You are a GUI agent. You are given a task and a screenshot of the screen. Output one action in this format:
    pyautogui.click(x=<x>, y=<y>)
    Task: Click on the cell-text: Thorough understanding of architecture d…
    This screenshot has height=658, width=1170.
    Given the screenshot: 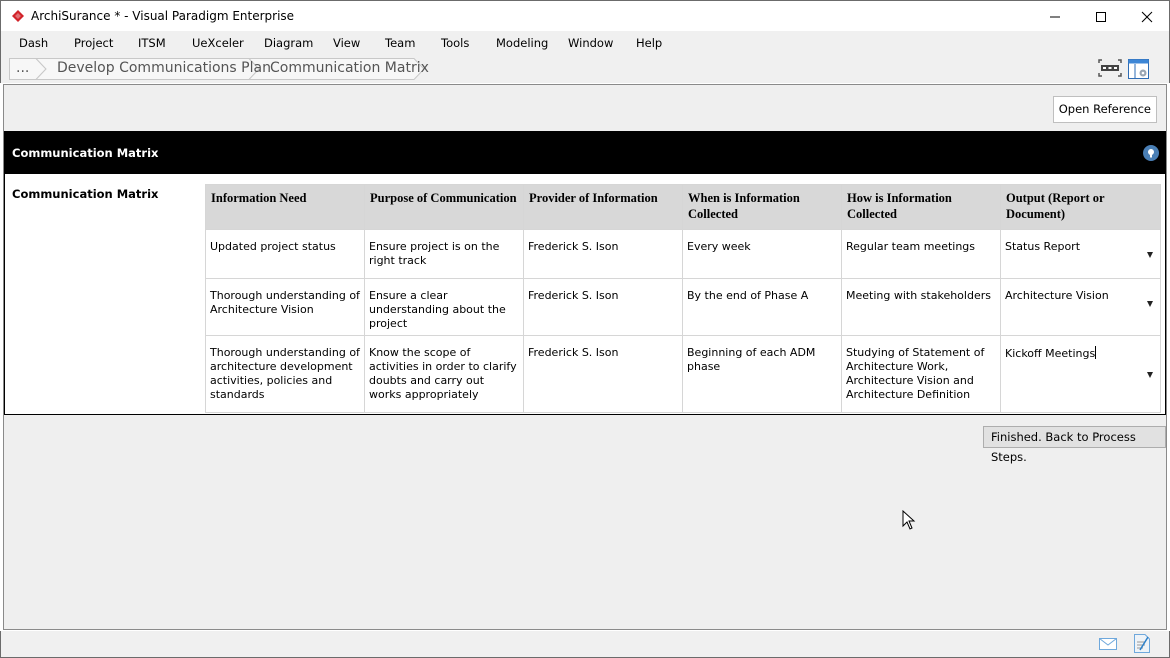 What is the action you would take?
    pyautogui.click(x=285, y=373)
    